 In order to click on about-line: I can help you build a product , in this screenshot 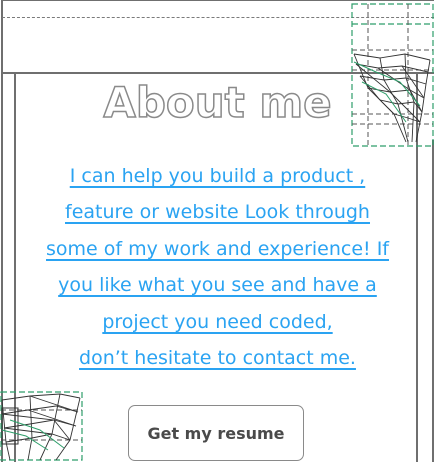, I will do `click(217, 176)`.